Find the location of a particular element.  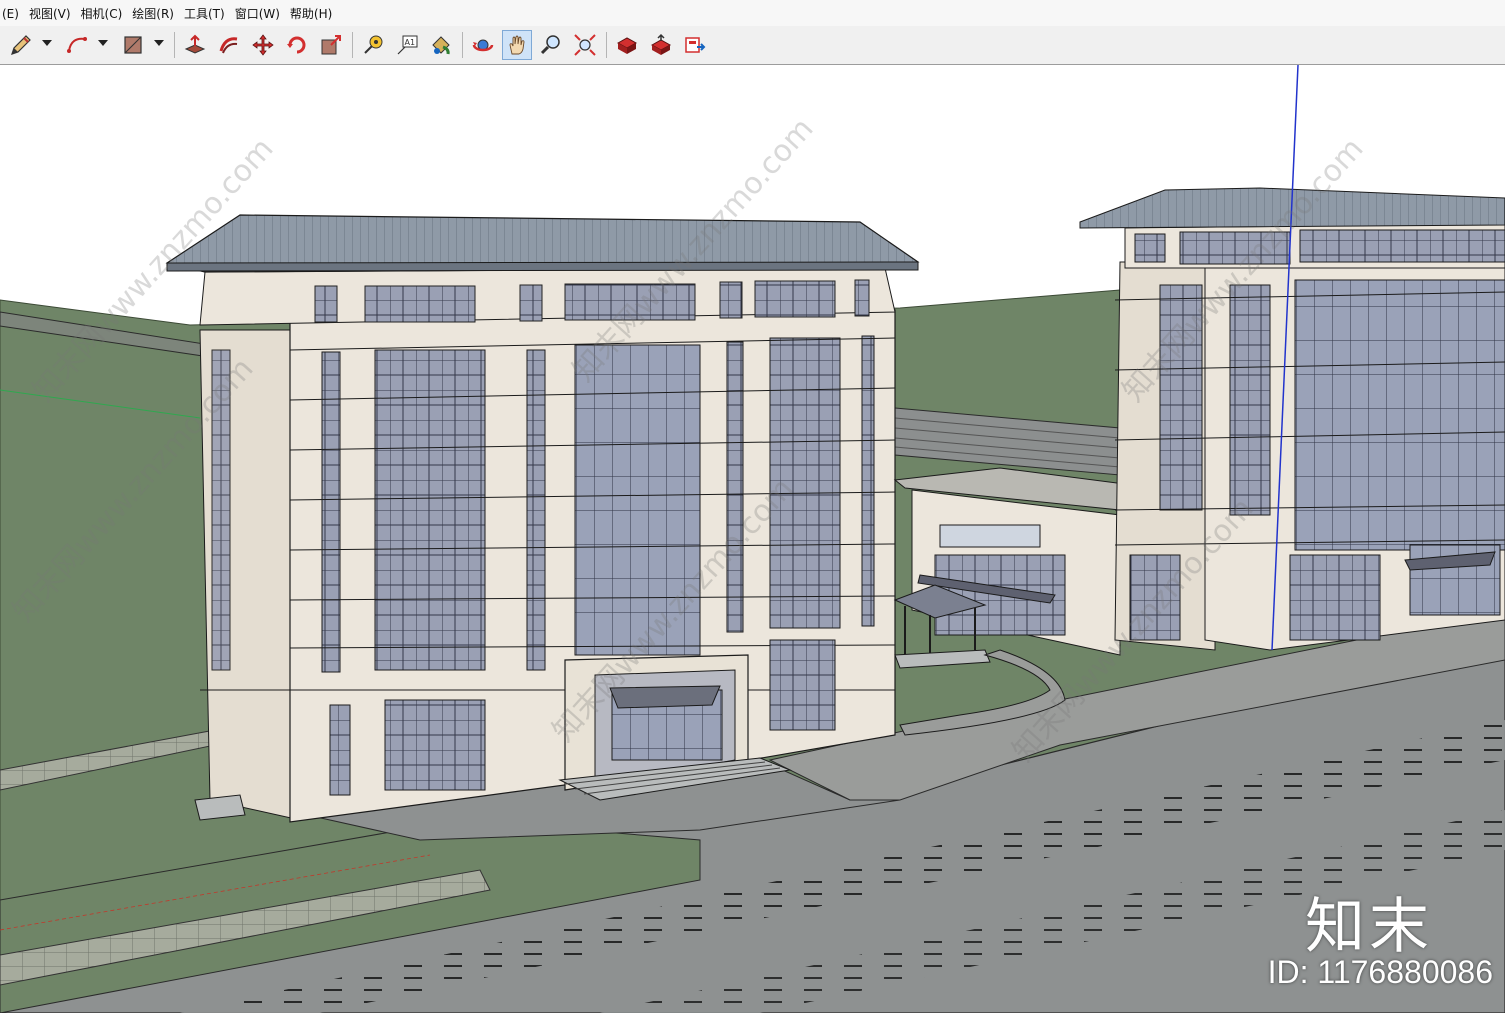

rotate-icon is located at coordinates (297, 45).